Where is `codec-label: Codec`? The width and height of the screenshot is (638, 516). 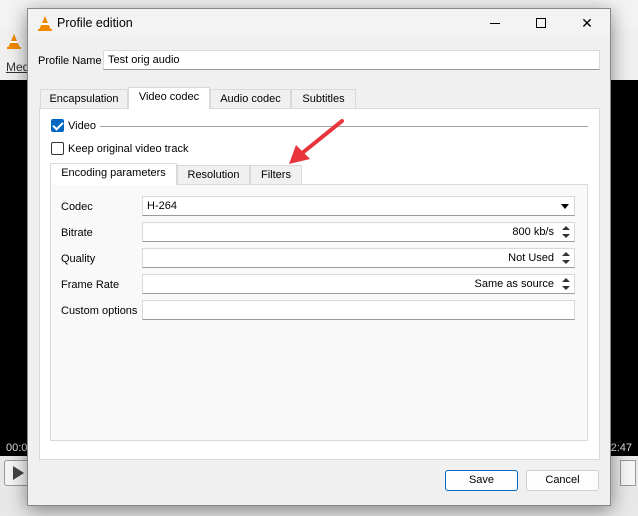 codec-label: Codec is located at coordinates (77, 207).